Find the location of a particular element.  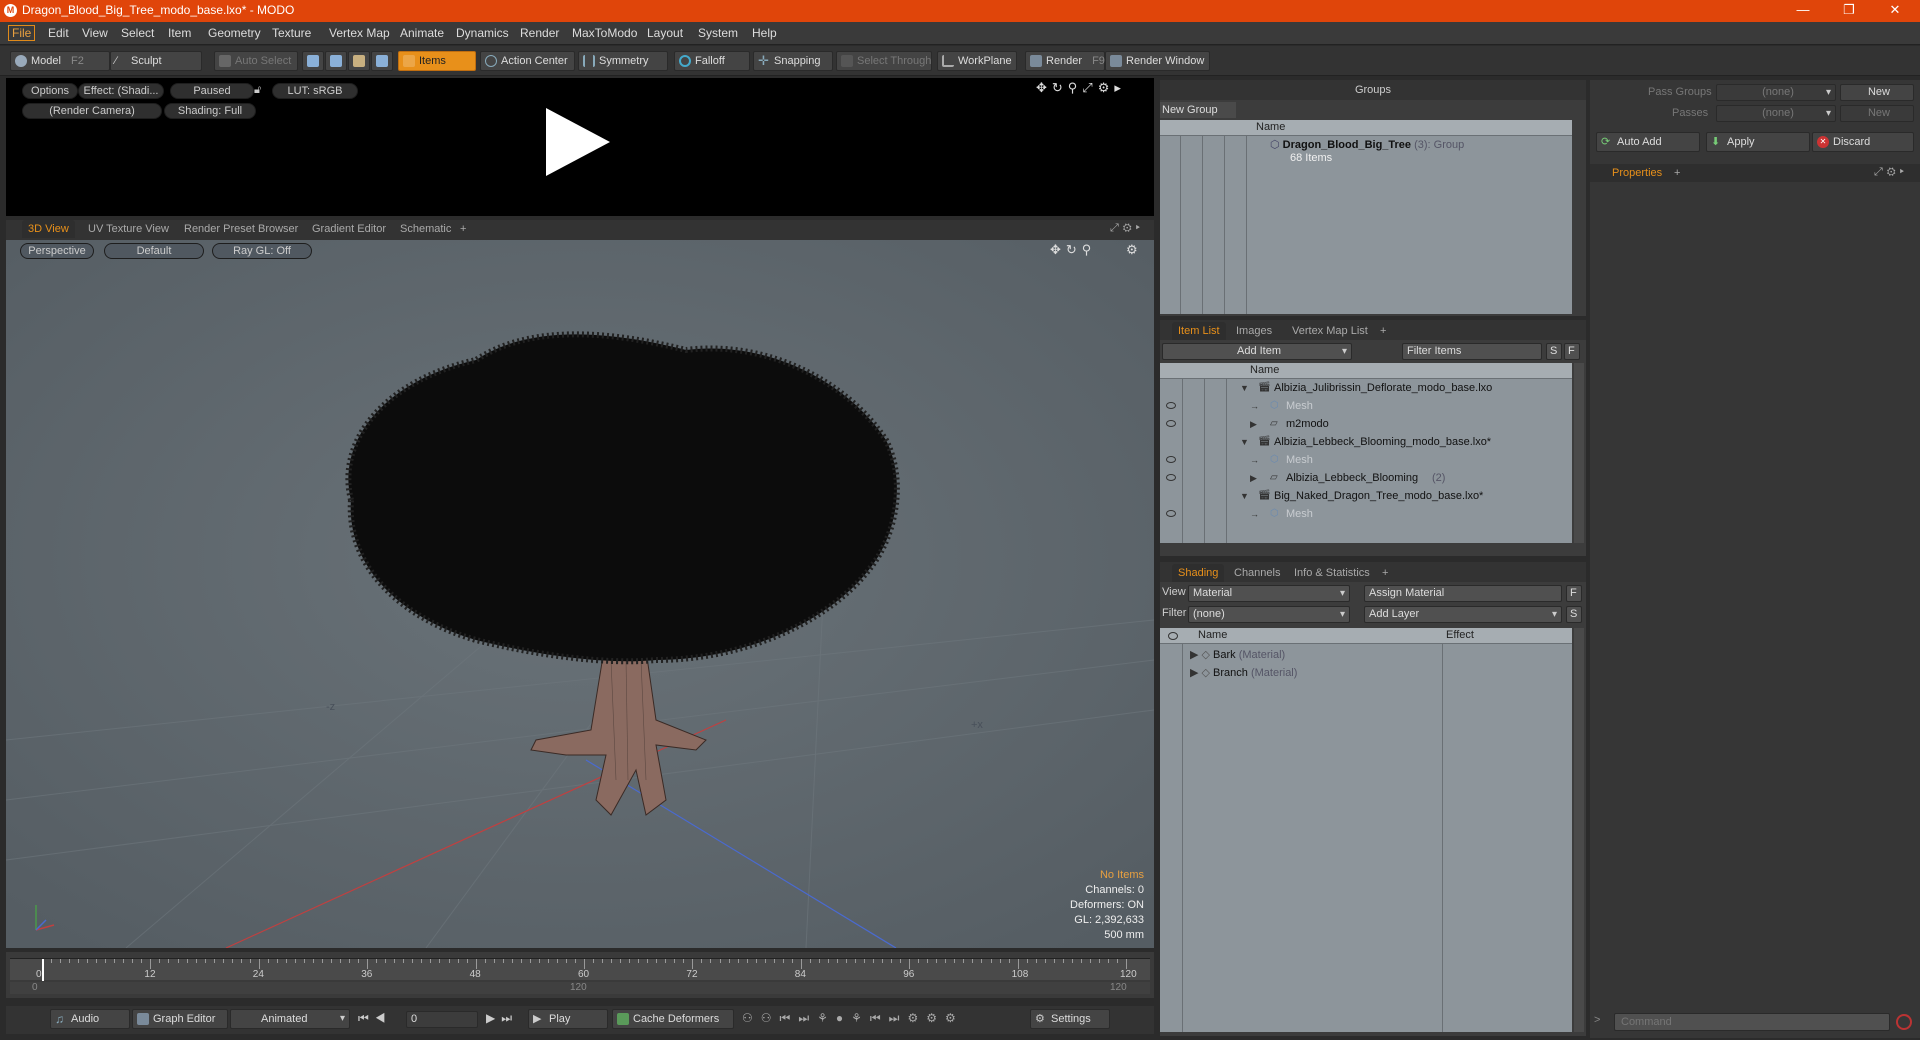

default-dropdown: Default is located at coordinates (154, 251).